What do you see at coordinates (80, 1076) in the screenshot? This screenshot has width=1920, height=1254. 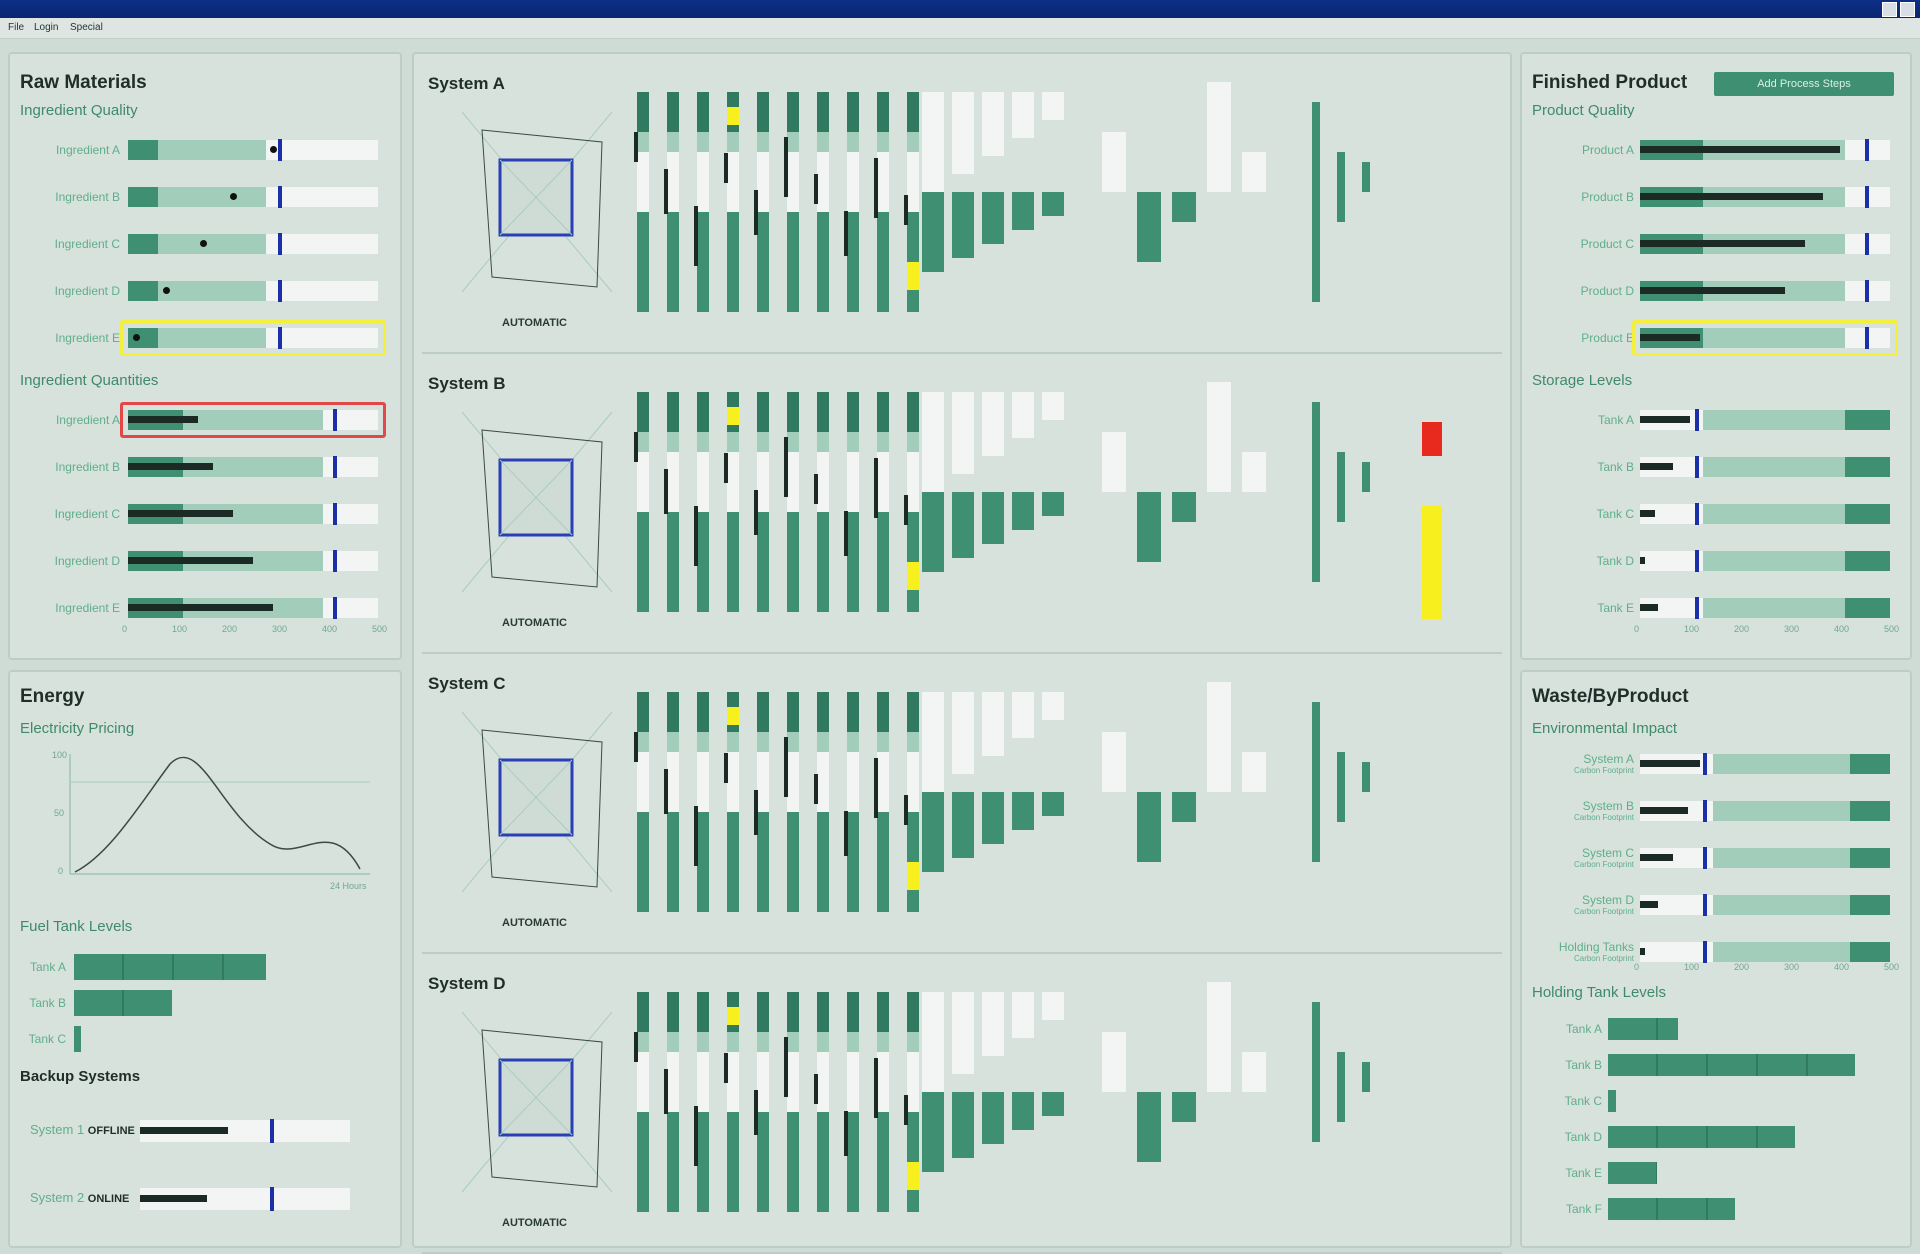 I see `backup-systems-heading: Backup Systems` at bounding box center [80, 1076].